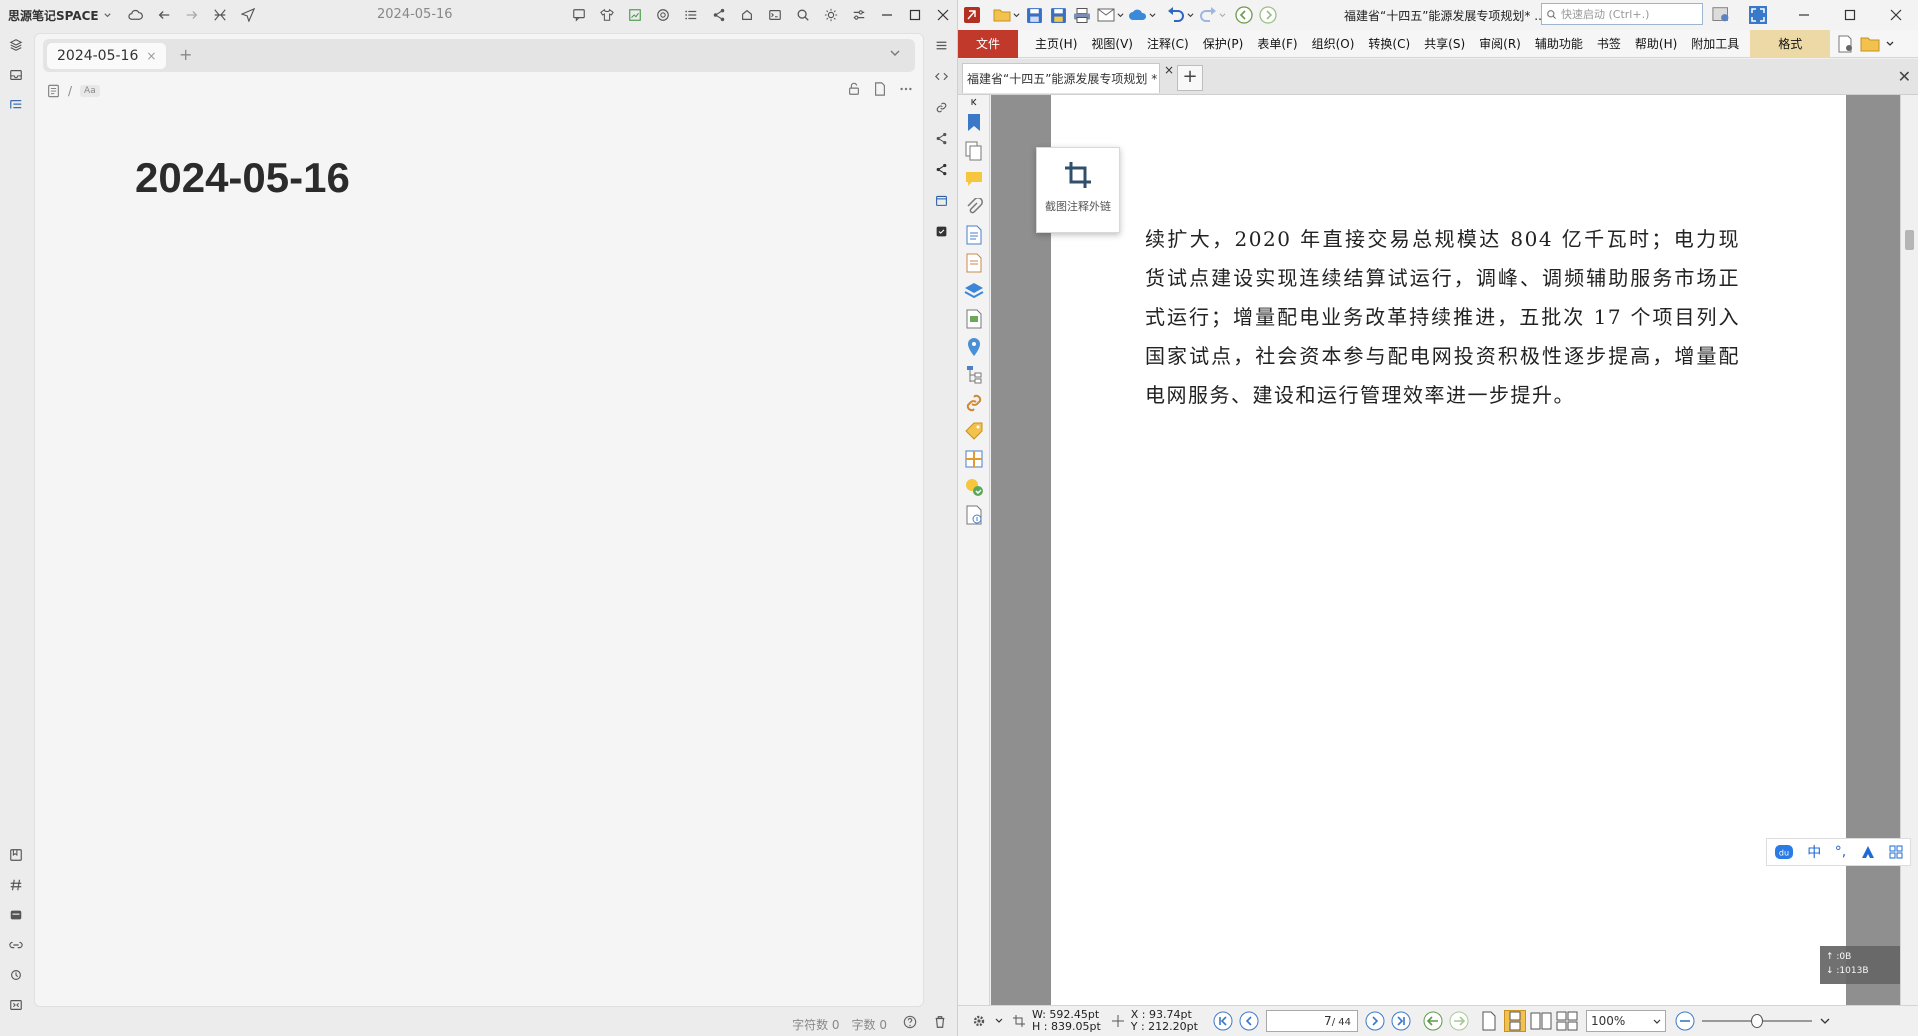 The image size is (1918, 1036). What do you see at coordinates (775, 15) in the screenshot?
I see `terminal-icon` at bounding box center [775, 15].